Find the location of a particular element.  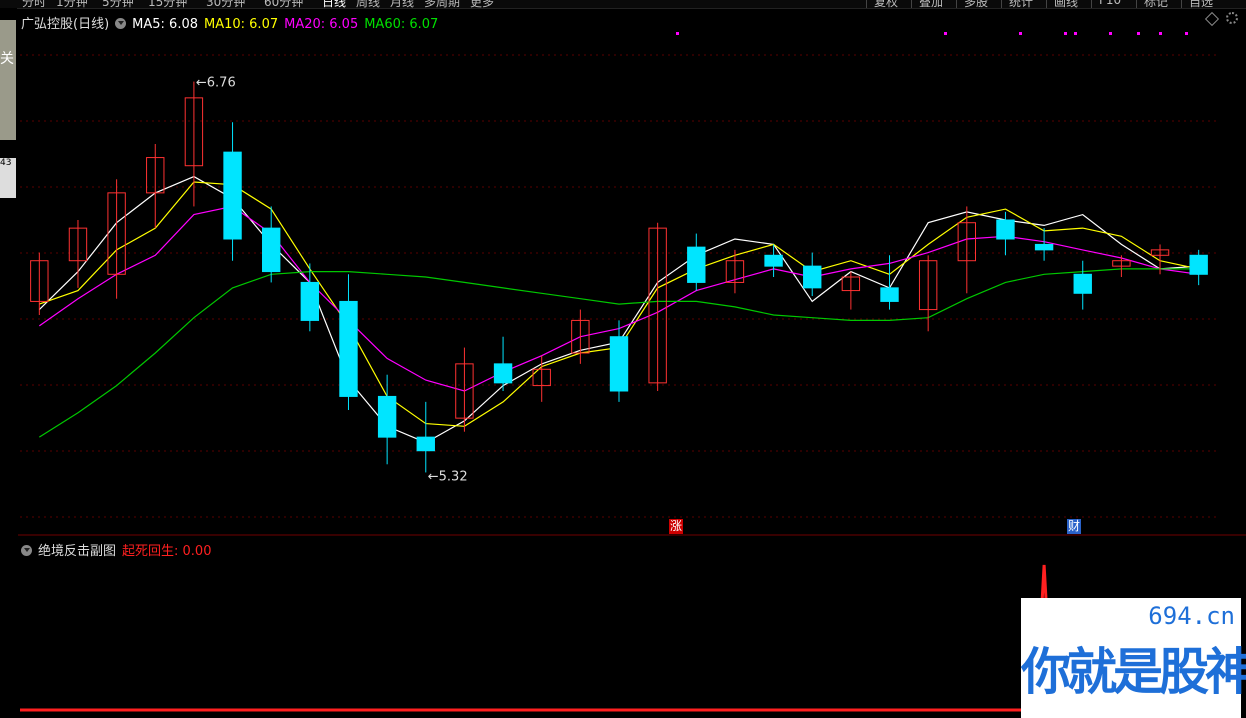

left-strip-box: 43 is located at coordinates (8, 178).